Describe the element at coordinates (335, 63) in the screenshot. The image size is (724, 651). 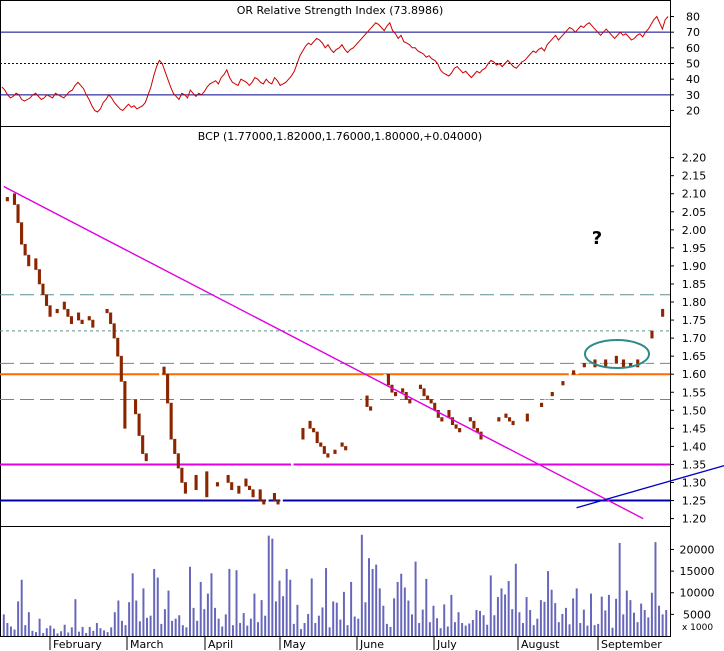
I see `rsi-guide-lines` at that location.